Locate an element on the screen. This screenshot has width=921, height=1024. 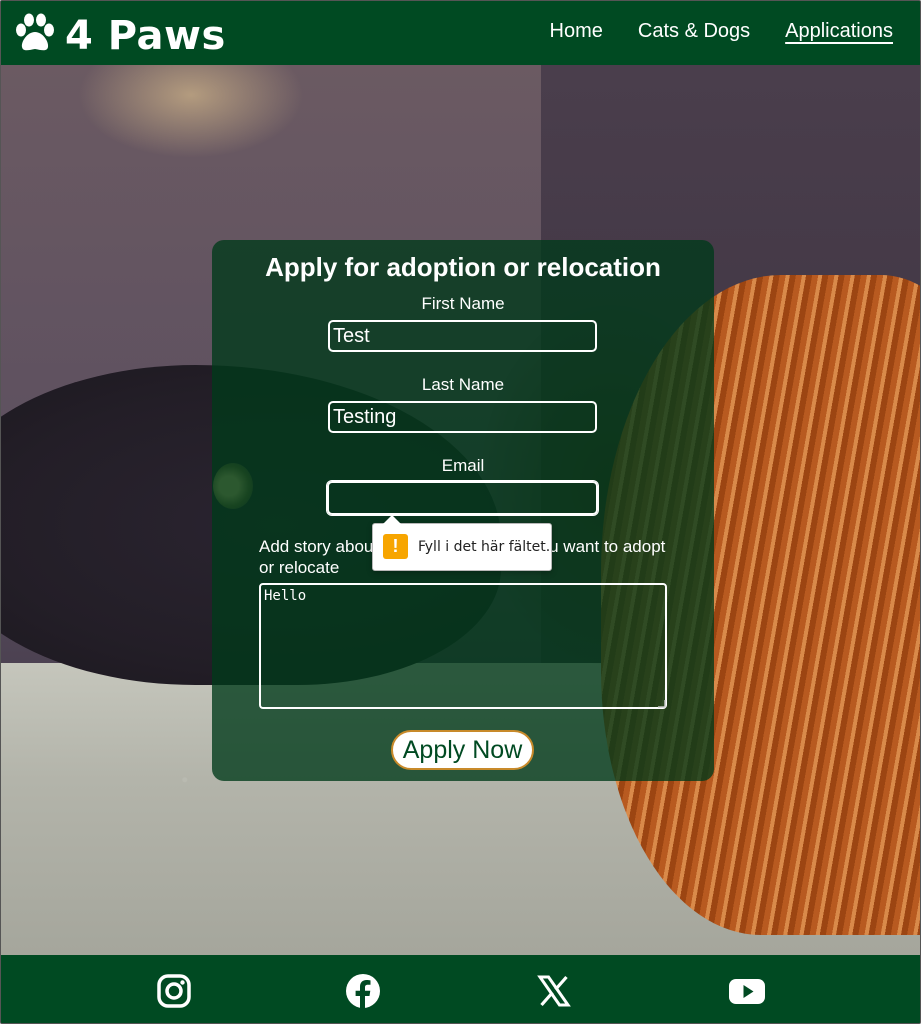
email-label: Email is located at coordinates (463, 465).